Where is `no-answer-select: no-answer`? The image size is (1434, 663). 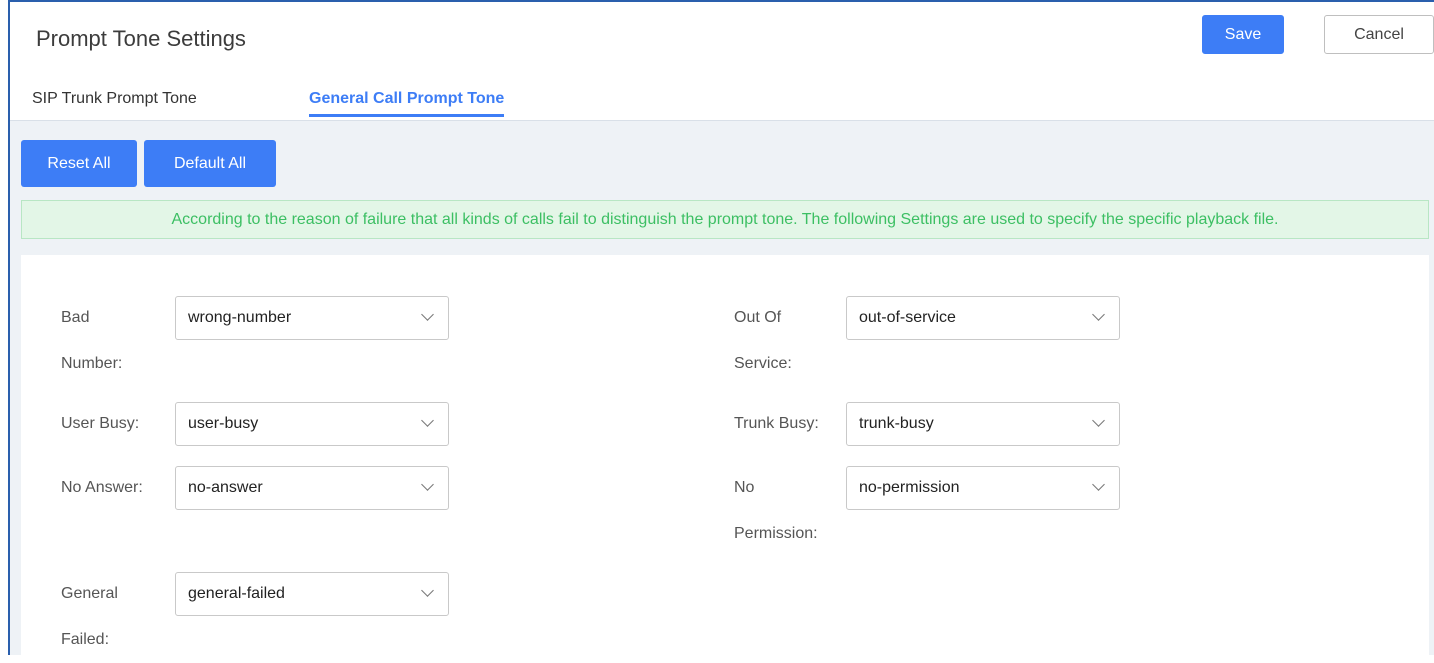 no-answer-select: no-answer is located at coordinates (312, 488).